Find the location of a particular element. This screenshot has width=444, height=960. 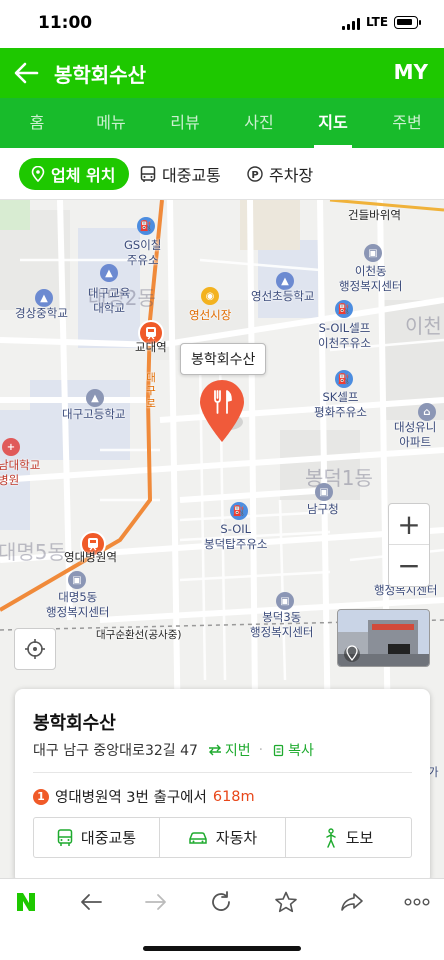

copy-button: 복사 is located at coordinates (293, 750).